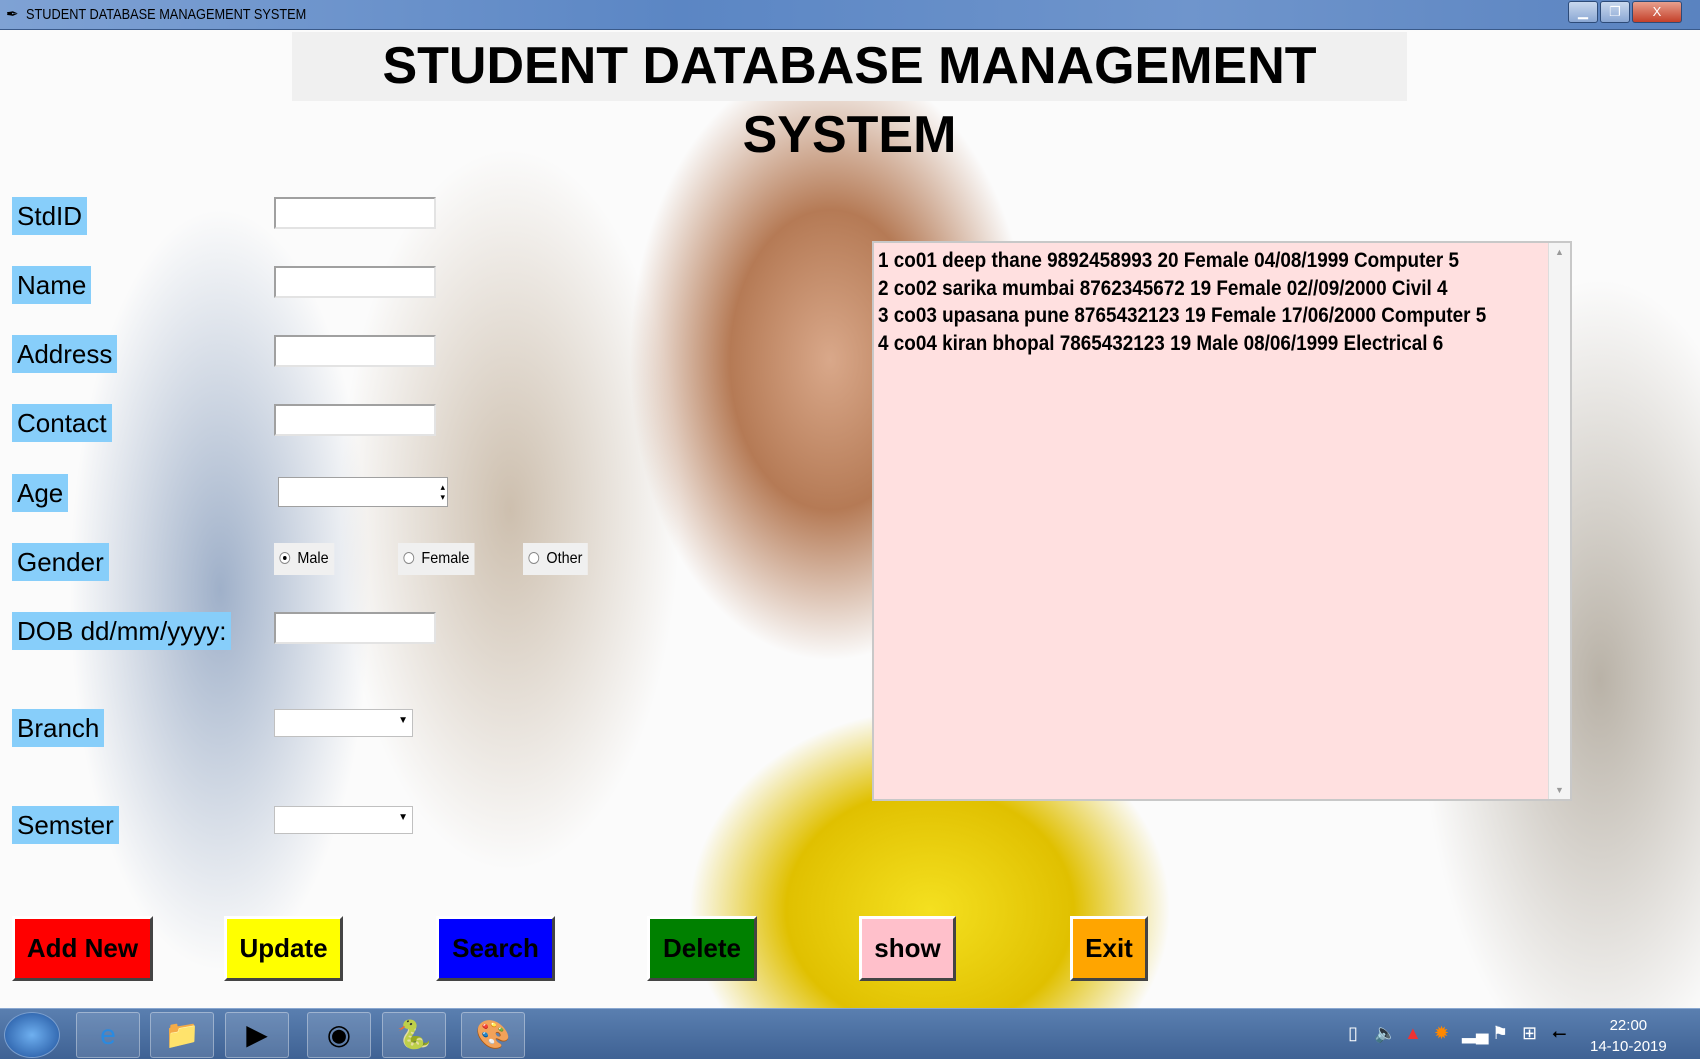 The width and height of the screenshot is (1700, 1059). I want to click on window-title: STUDENT DATABASE MANAGEMENT SYSTEM, so click(166, 14).